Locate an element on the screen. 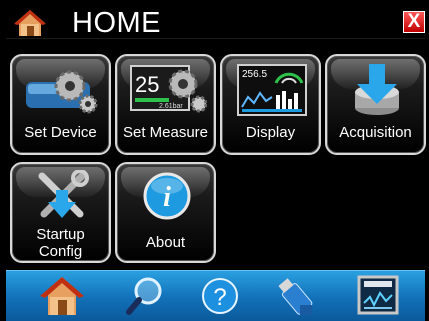  info-icon: i is located at coordinates (167, 196).